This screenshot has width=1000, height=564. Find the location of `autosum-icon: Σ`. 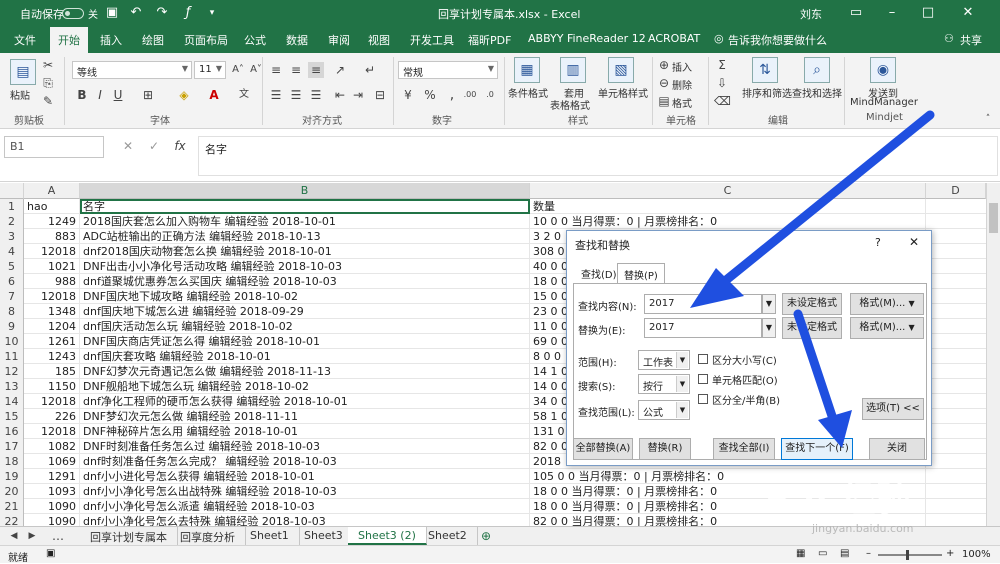

autosum-icon: Σ is located at coordinates (722, 65).